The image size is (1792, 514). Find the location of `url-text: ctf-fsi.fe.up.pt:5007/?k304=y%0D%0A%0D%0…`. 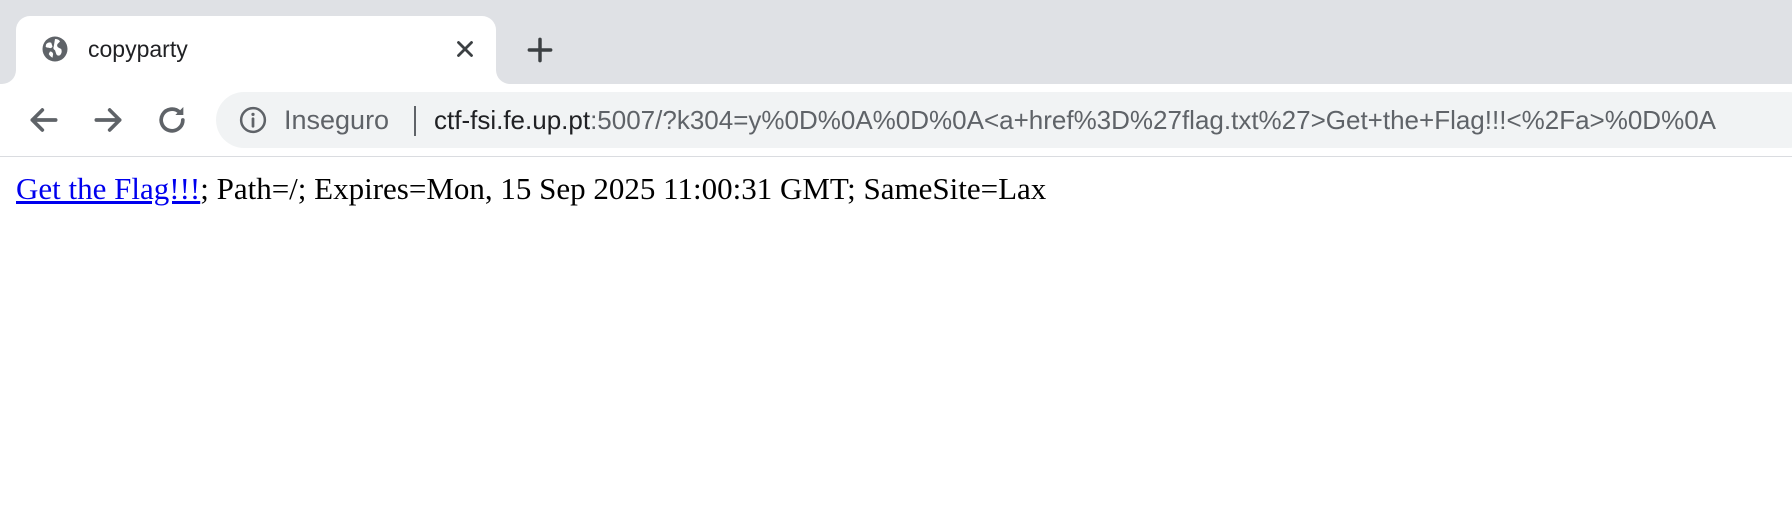

url-text: ctf-fsi.fe.up.pt:5007/?k304=y%0D%0A%0D%0… is located at coordinates (1075, 120).